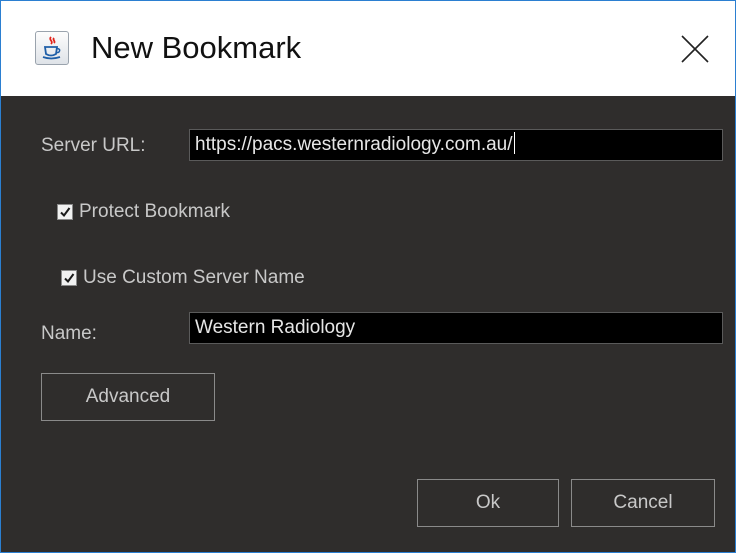  What do you see at coordinates (643, 503) in the screenshot?
I see `cancel-button: Cancel` at bounding box center [643, 503].